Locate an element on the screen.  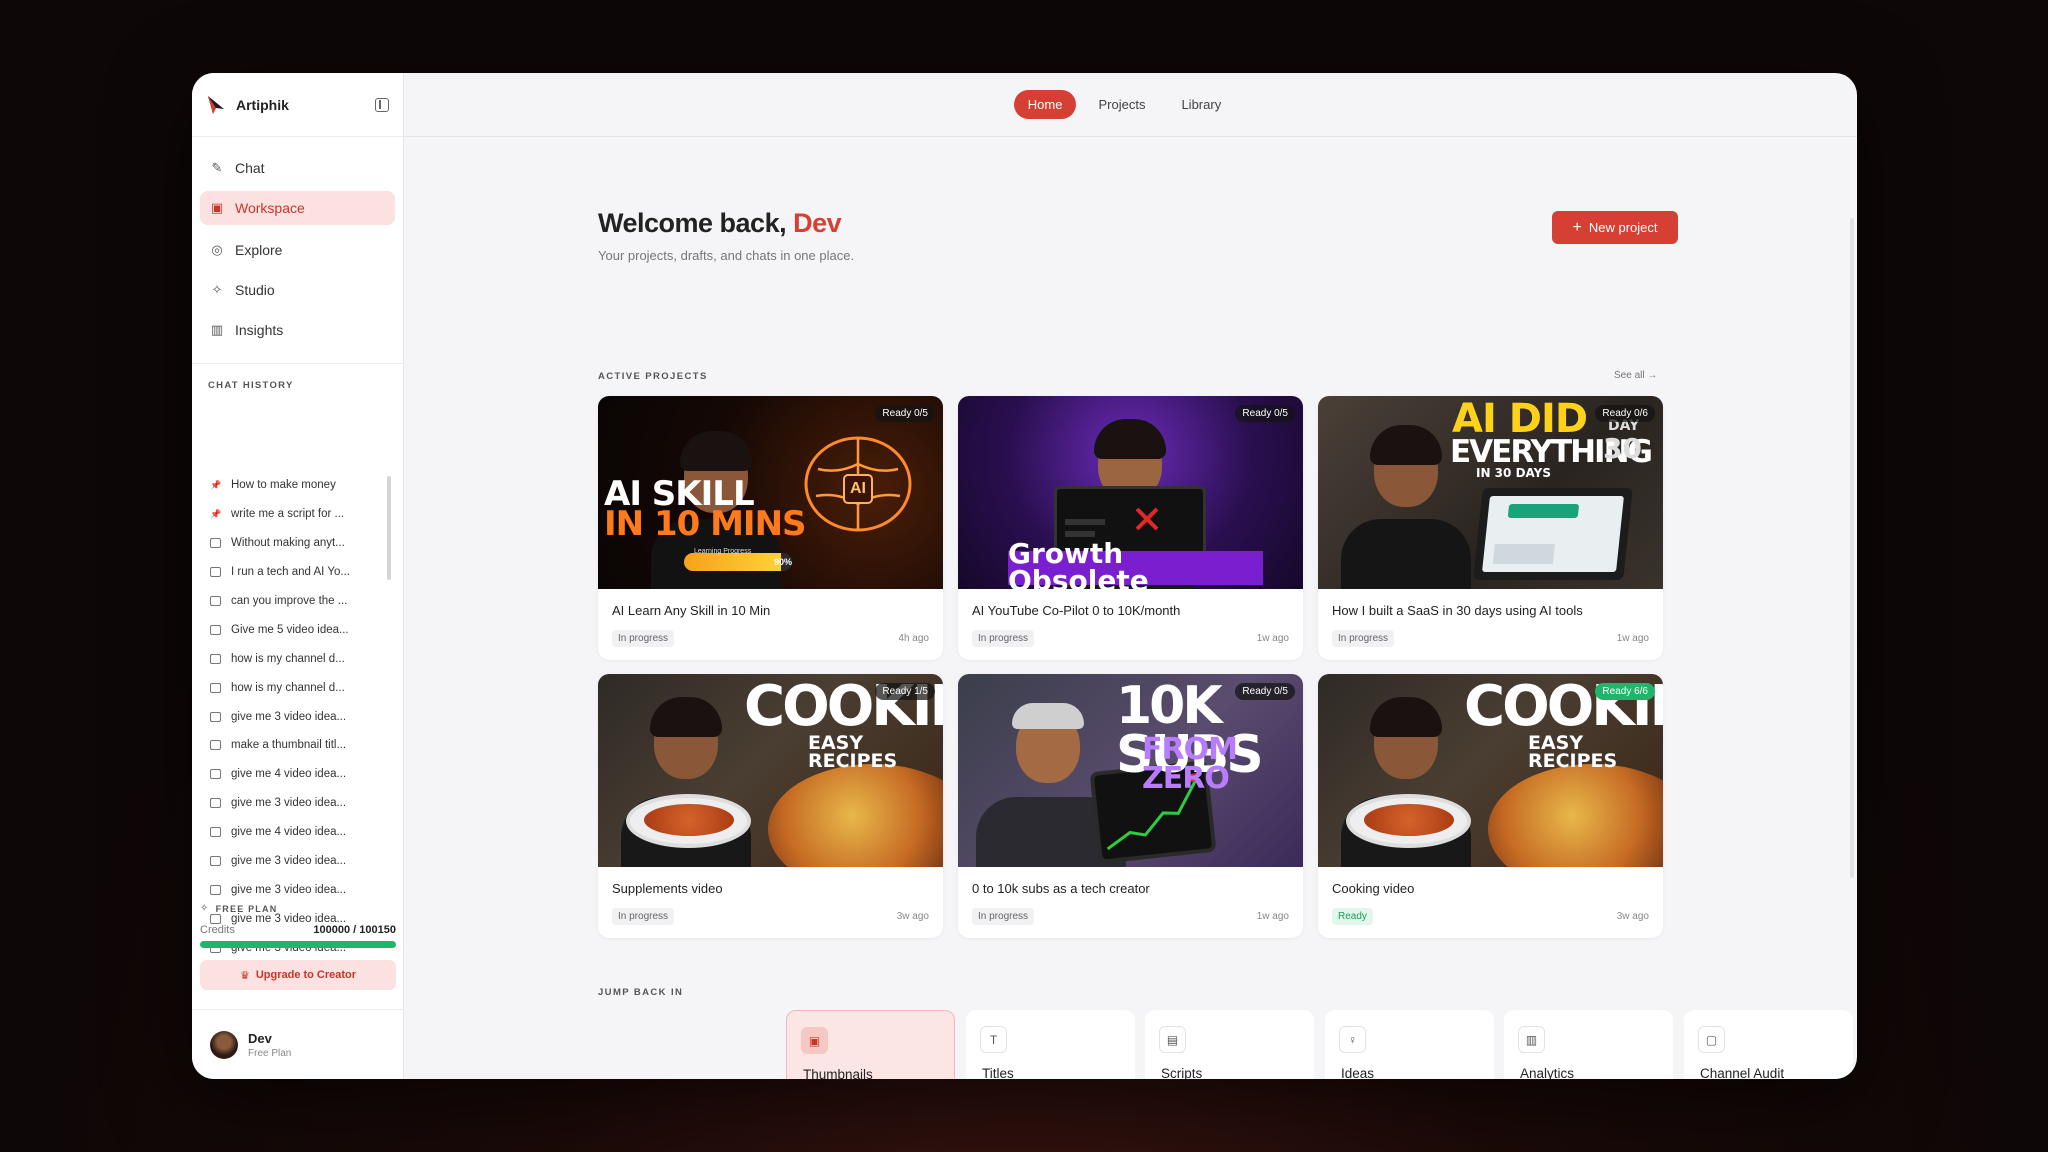
tab-projects: Projects is located at coordinates (1121, 104).